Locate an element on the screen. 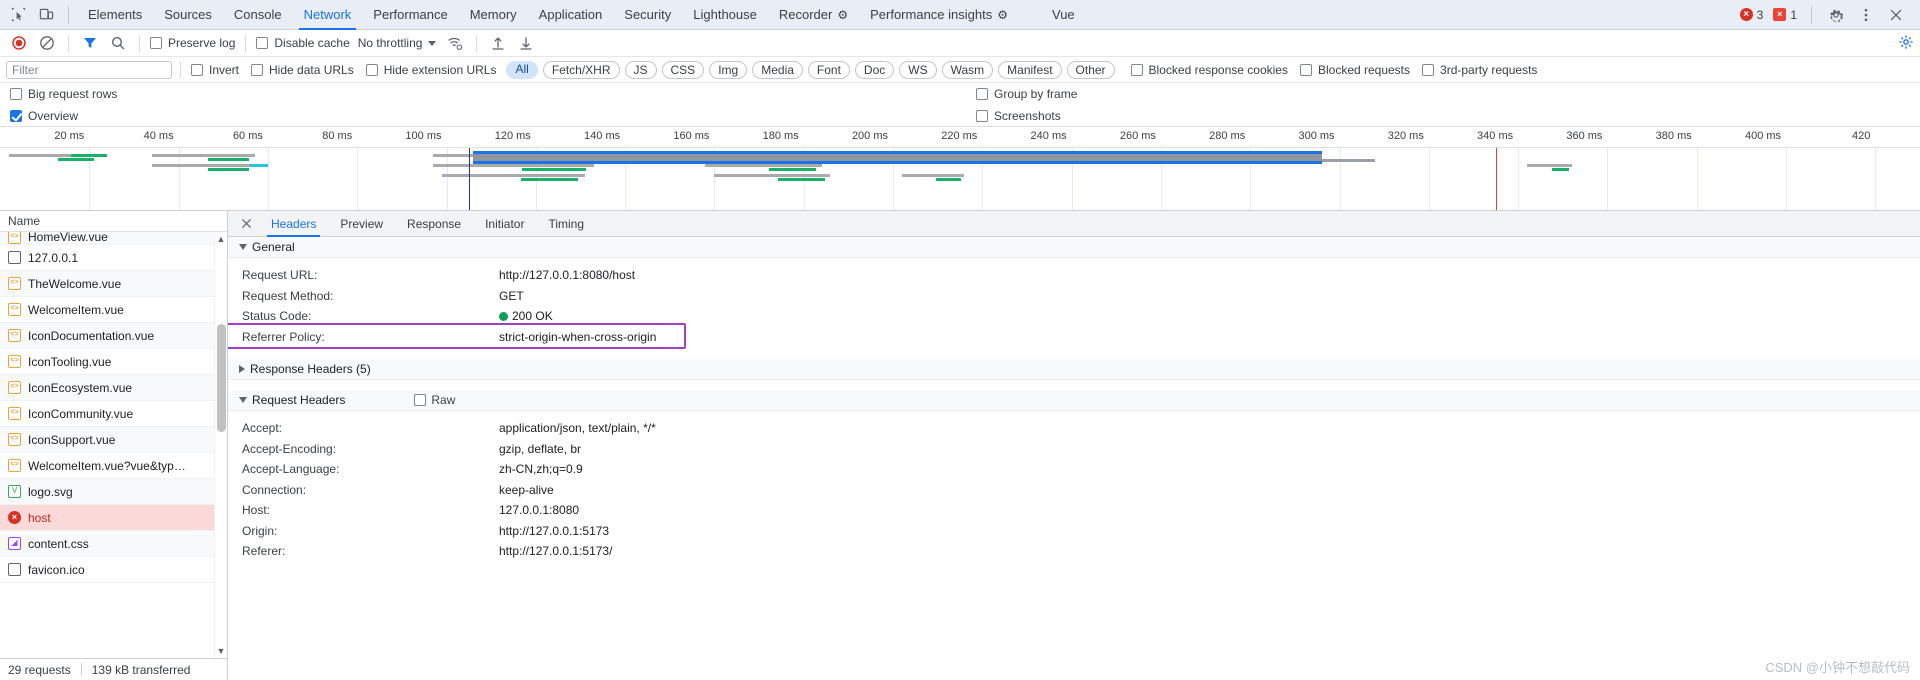 This screenshot has width=1920, height=680. details-tab-timing: Timing is located at coordinates (566, 224).